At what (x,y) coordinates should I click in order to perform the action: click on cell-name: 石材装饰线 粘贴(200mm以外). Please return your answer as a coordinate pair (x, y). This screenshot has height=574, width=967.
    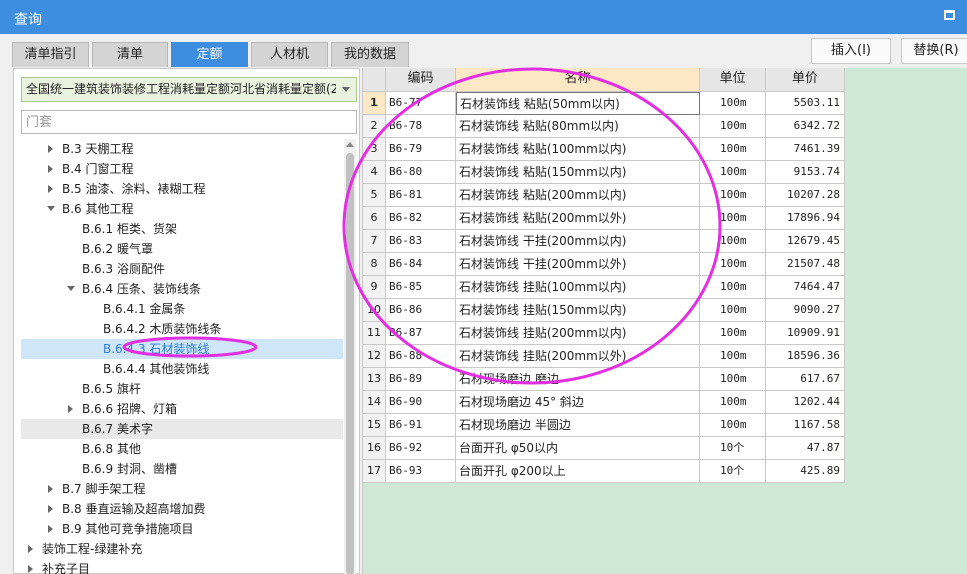
    Looking at the image, I should click on (578, 218).